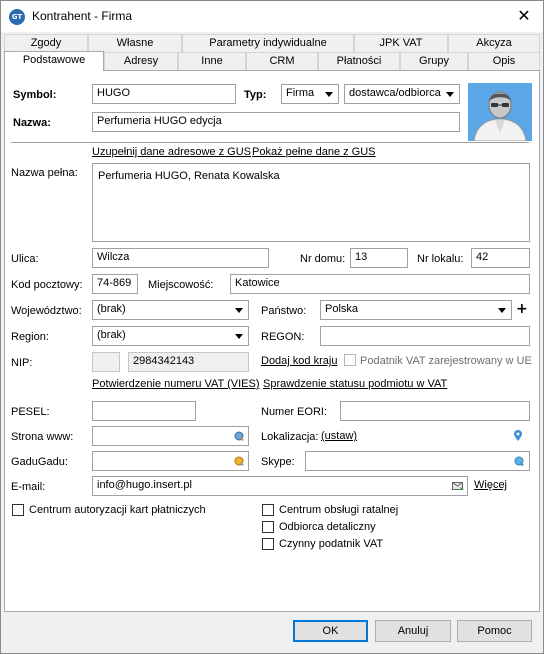  I want to click on eori-label: Numer EORI:, so click(294, 412).